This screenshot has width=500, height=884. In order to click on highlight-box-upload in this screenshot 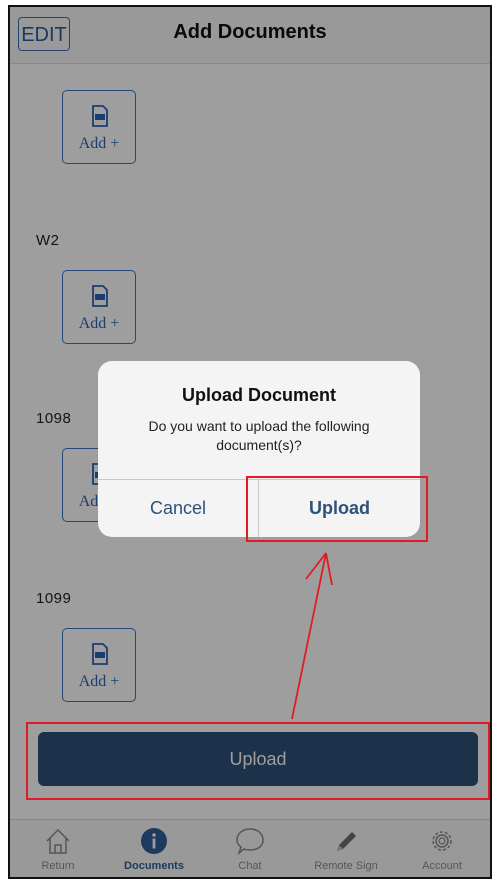, I will do `click(258, 761)`.